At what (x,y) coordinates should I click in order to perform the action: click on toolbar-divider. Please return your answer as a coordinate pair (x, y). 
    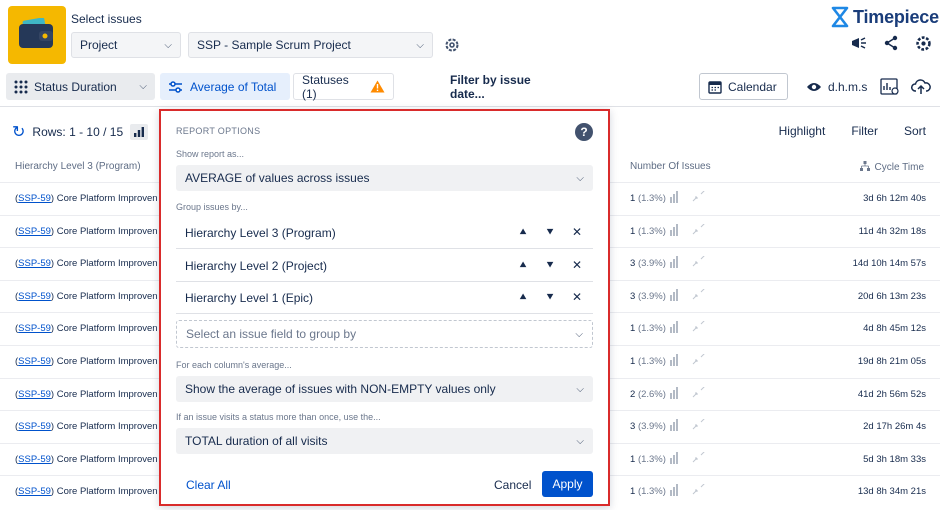
    Looking at the image, I should click on (470, 106).